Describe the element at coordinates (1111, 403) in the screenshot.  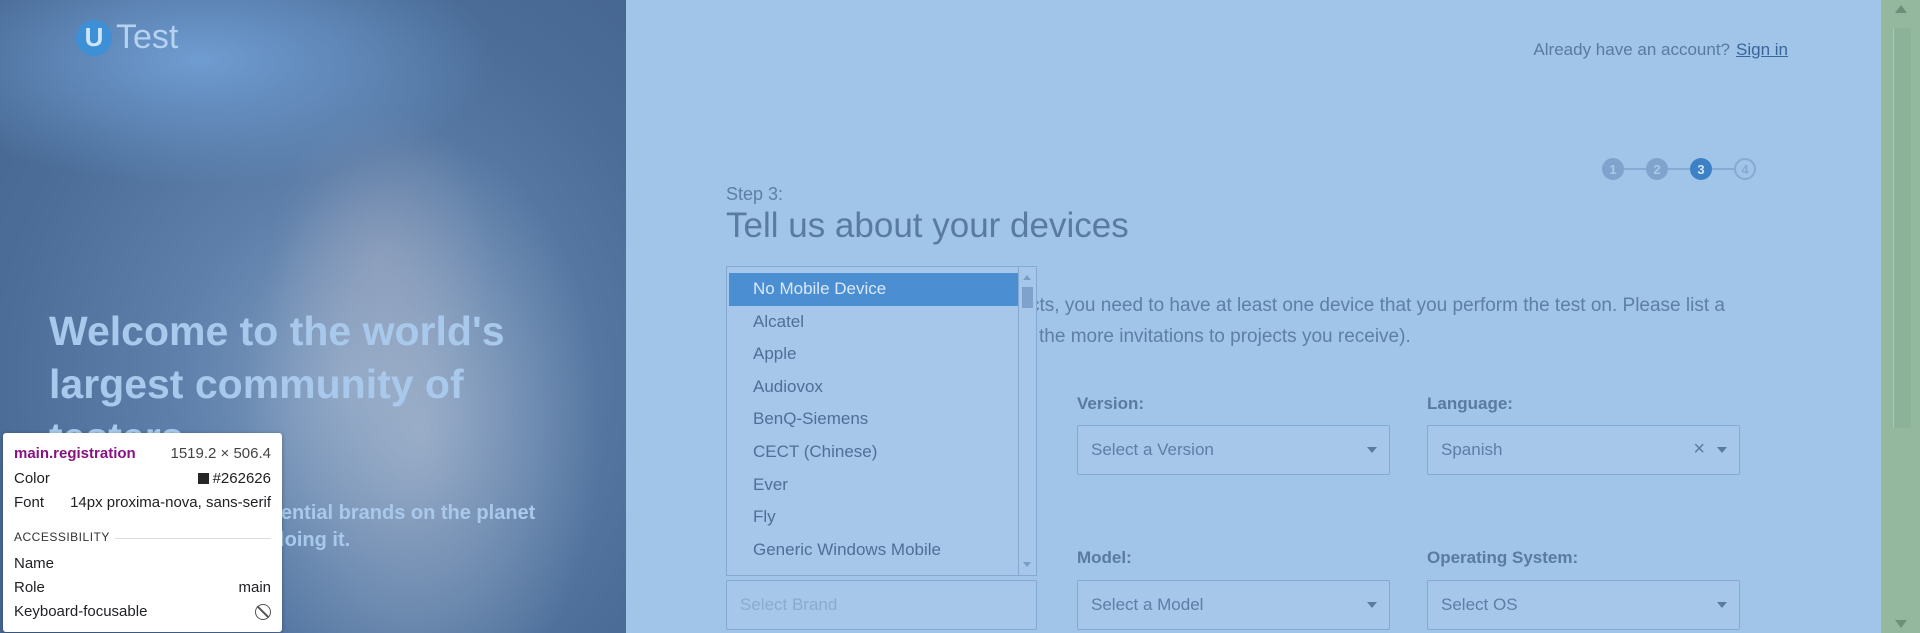
I see `version-label: Version:` at that location.